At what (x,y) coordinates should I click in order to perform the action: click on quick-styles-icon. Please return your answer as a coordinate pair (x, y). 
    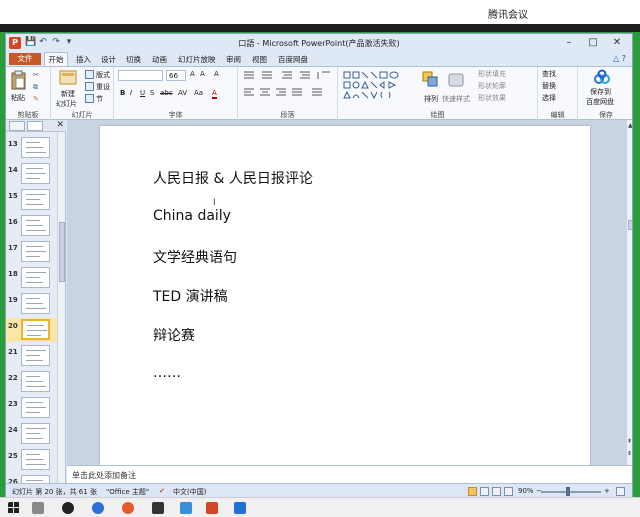
    Looking at the image, I should click on (456, 79).